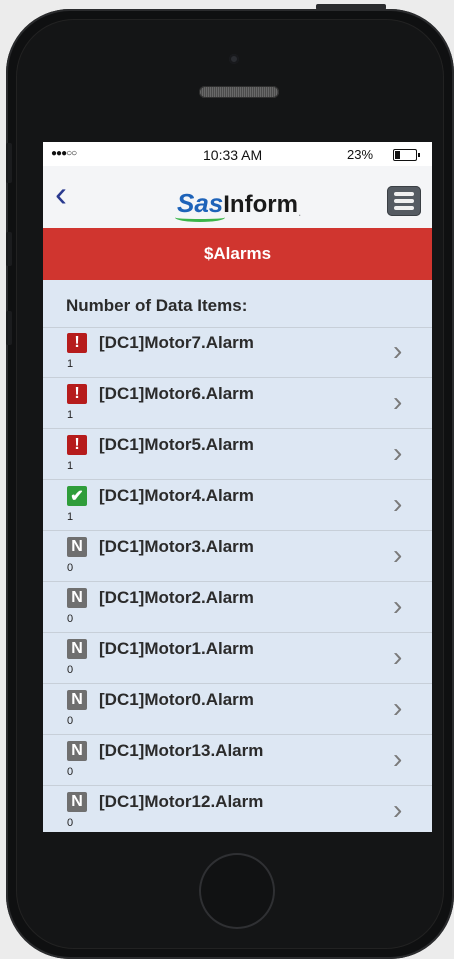 This screenshot has height=959, width=454. Describe the element at coordinates (9, 163) in the screenshot. I see `mute-switch` at that location.